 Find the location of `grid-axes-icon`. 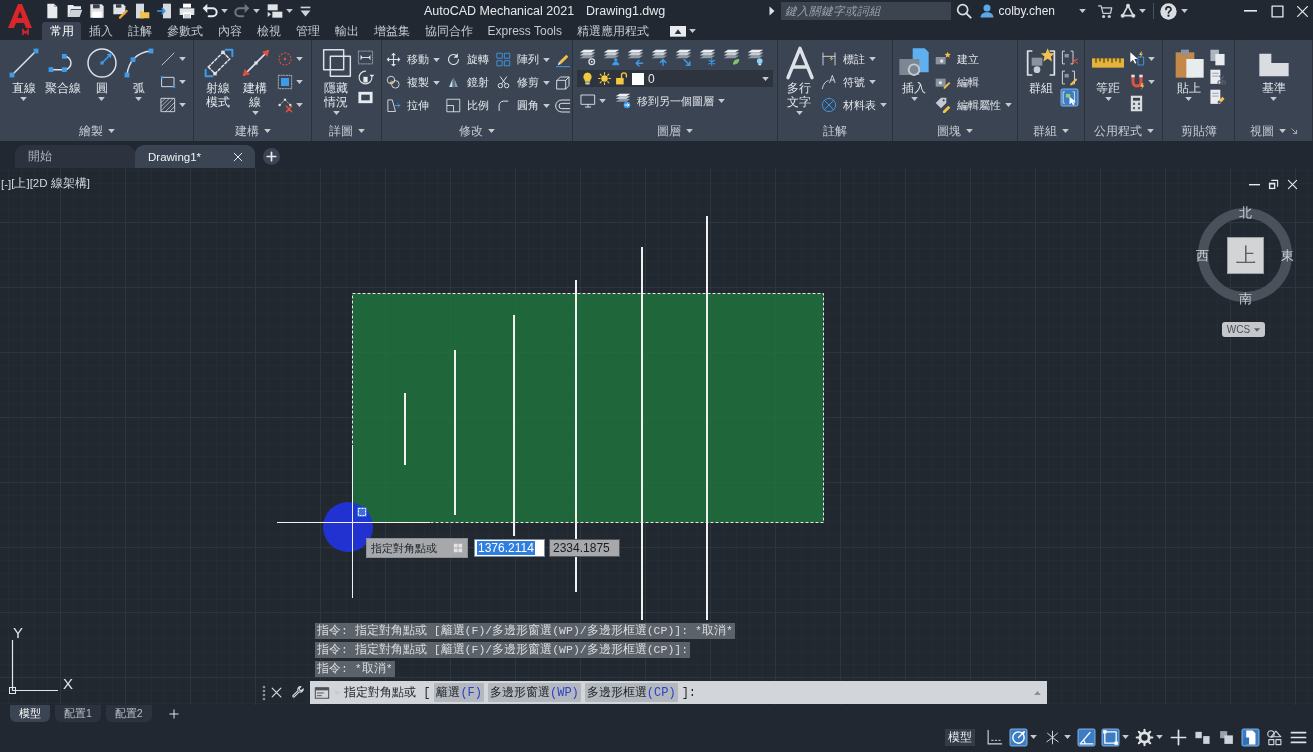

grid-axes-icon is located at coordinates (994, 737).